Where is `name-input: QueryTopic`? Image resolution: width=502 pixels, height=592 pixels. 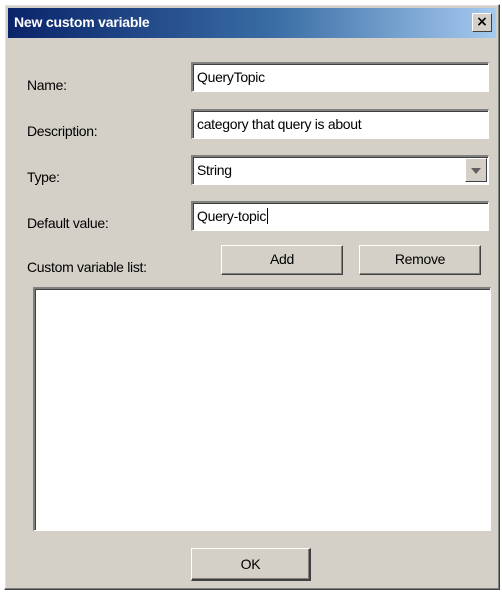
name-input: QueryTopic is located at coordinates (340, 77).